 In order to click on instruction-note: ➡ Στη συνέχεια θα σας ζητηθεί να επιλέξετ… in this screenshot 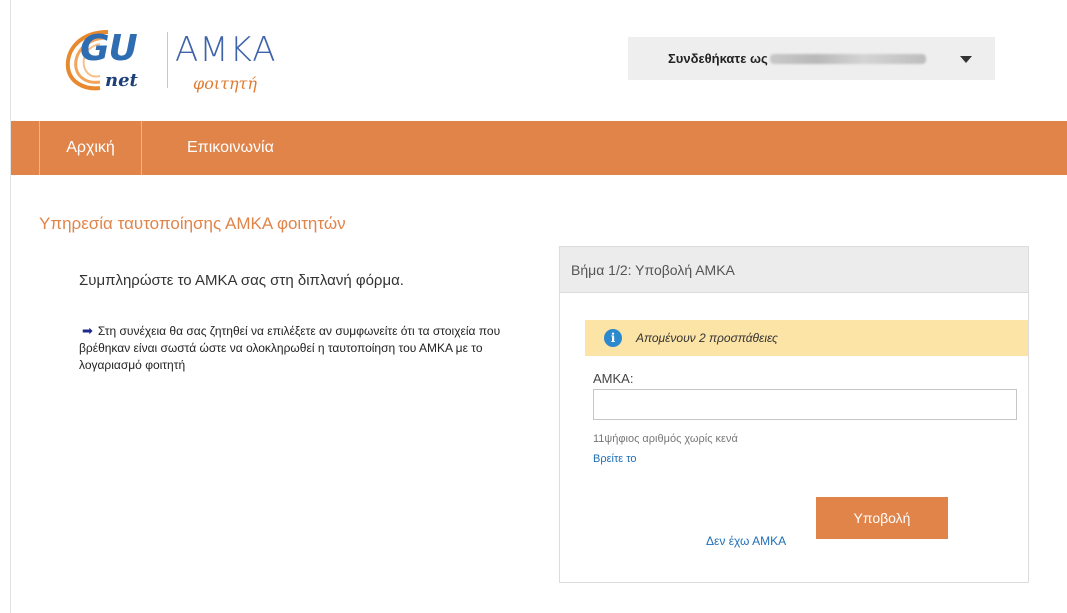, I will do `click(294, 348)`.